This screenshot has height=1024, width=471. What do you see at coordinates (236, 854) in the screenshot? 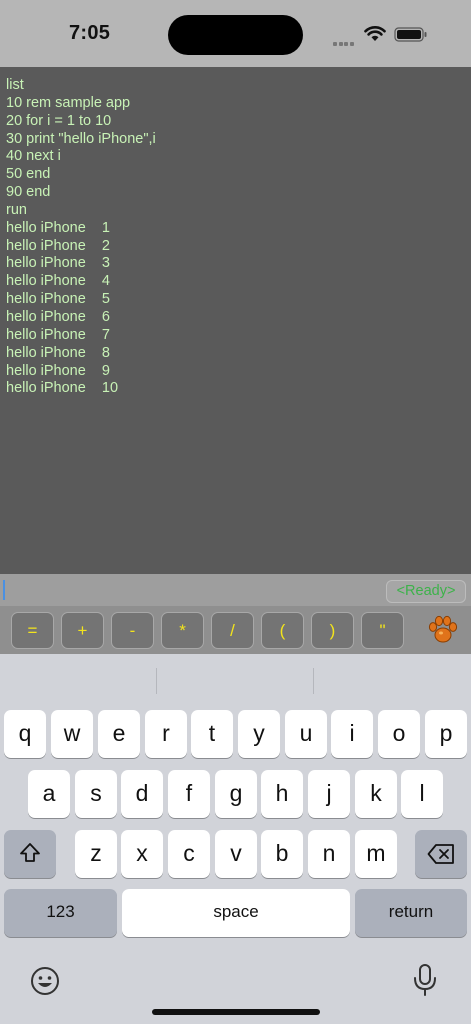
I see `key-v: v` at bounding box center [236, 854].